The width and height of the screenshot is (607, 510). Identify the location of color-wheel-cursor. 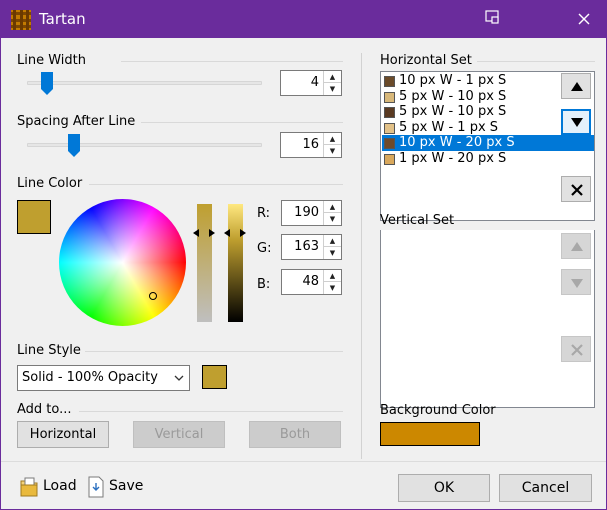
(153, 296).